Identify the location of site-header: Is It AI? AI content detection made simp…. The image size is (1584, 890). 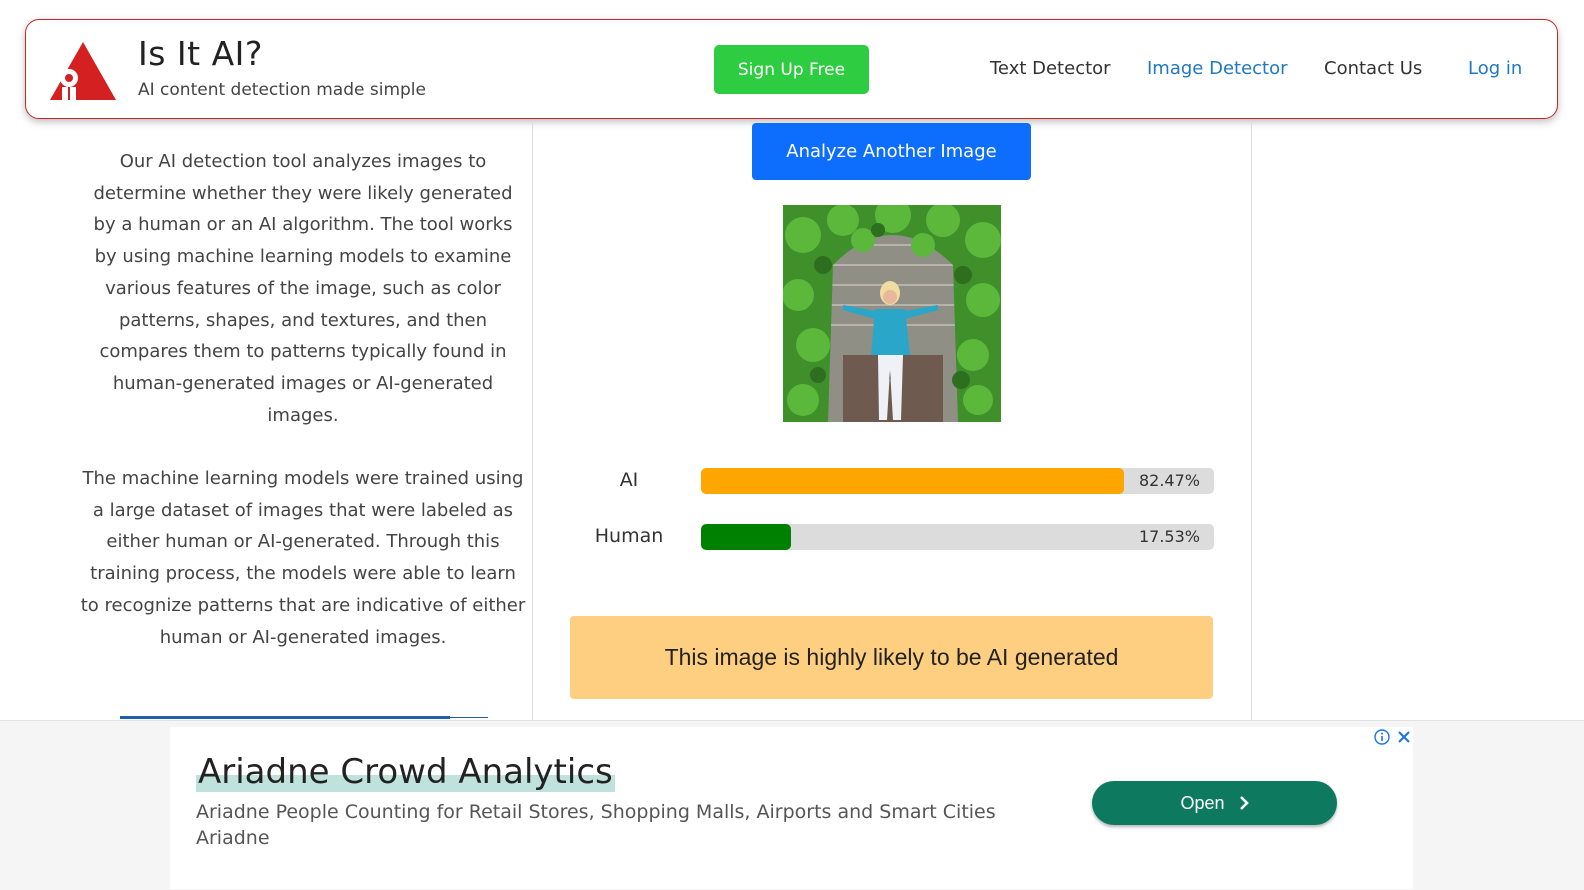
(791, 69).